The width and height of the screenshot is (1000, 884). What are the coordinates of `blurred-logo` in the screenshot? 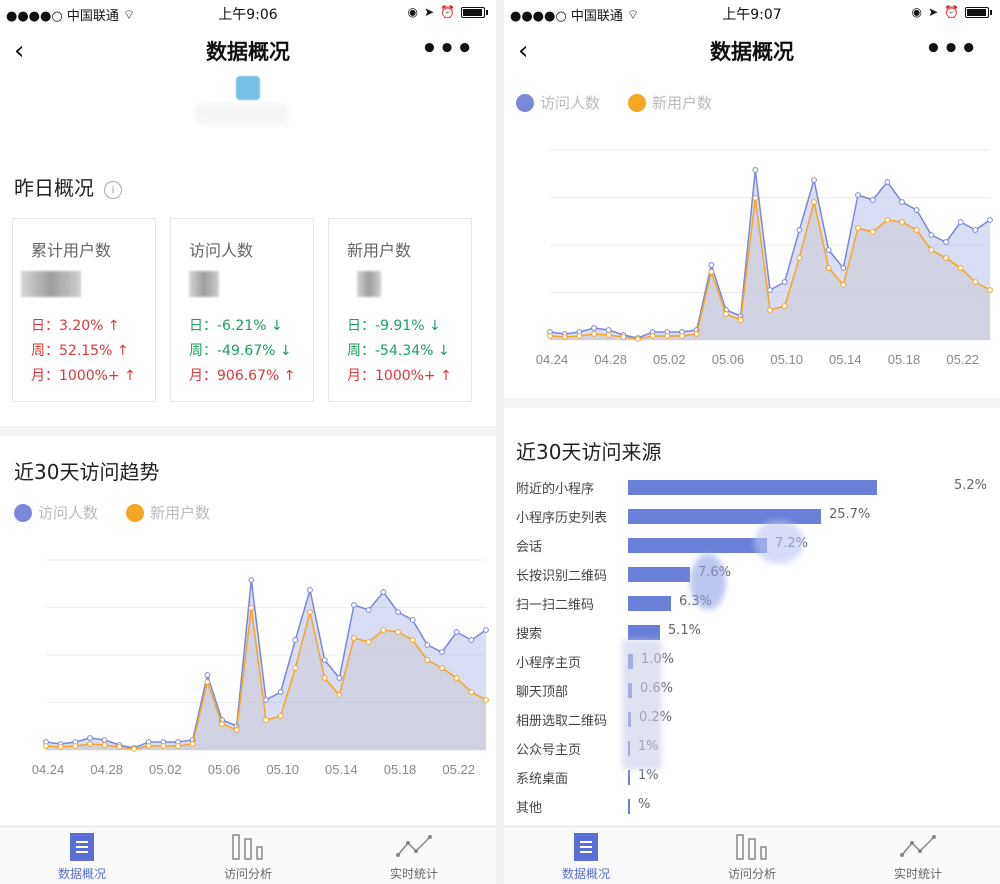 It's located at (248, 88).